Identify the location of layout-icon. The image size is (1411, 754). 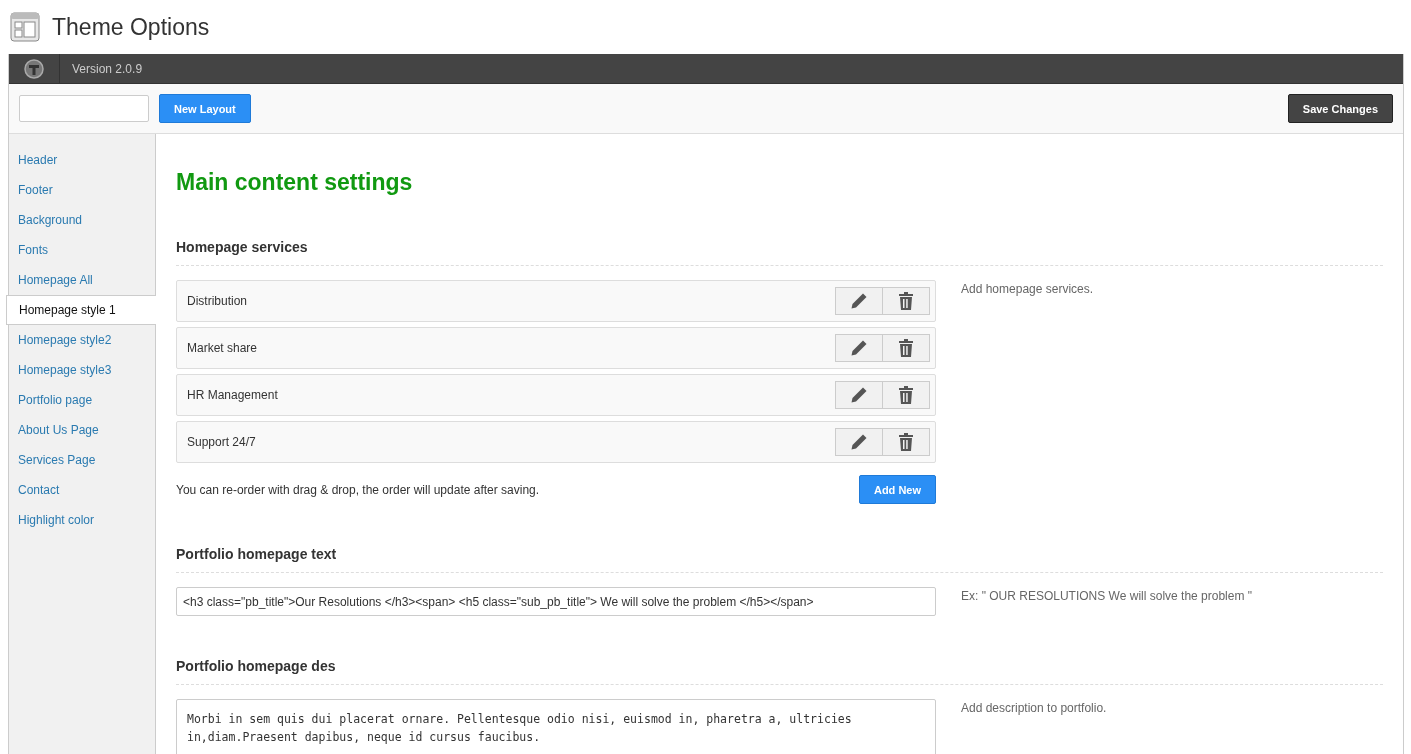
(25, 27).